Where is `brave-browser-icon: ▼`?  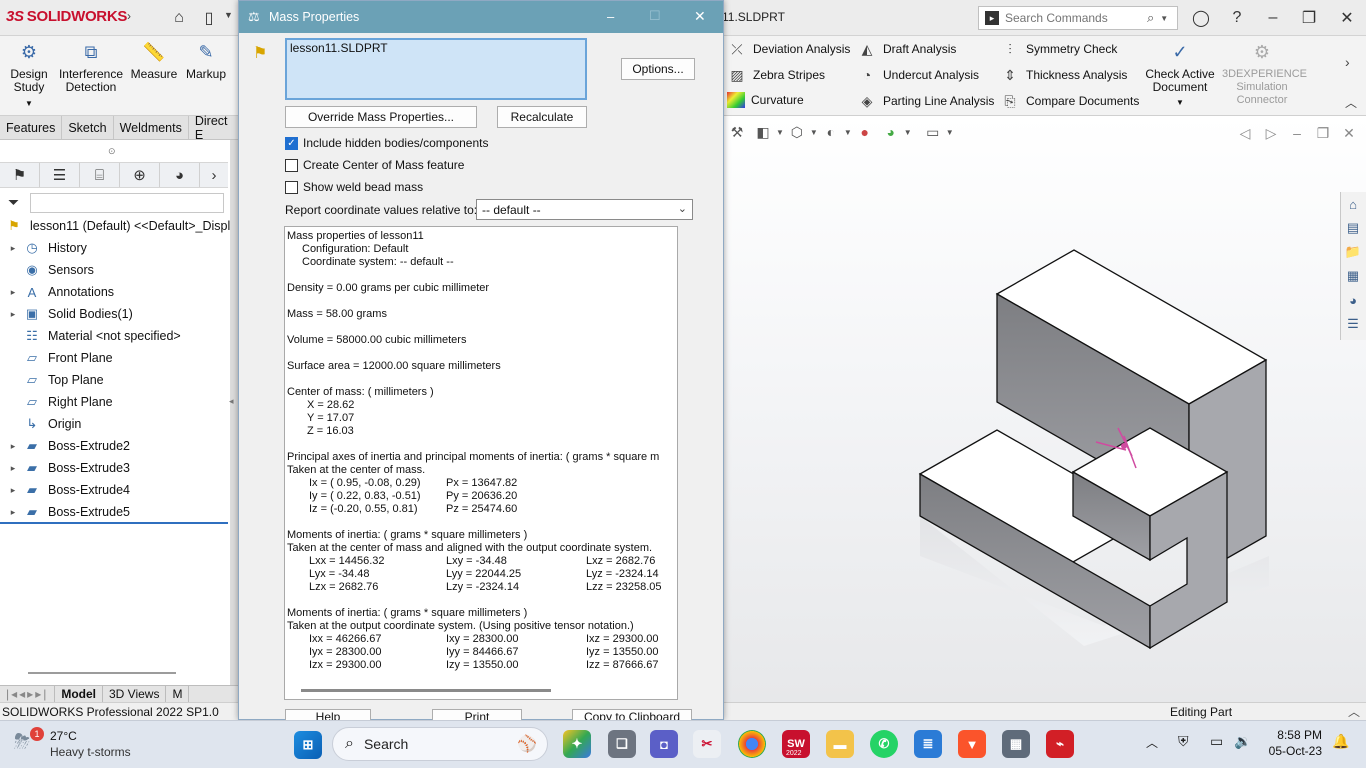
brave-browser-icon: ▼ is located at coordinates (972, 744).